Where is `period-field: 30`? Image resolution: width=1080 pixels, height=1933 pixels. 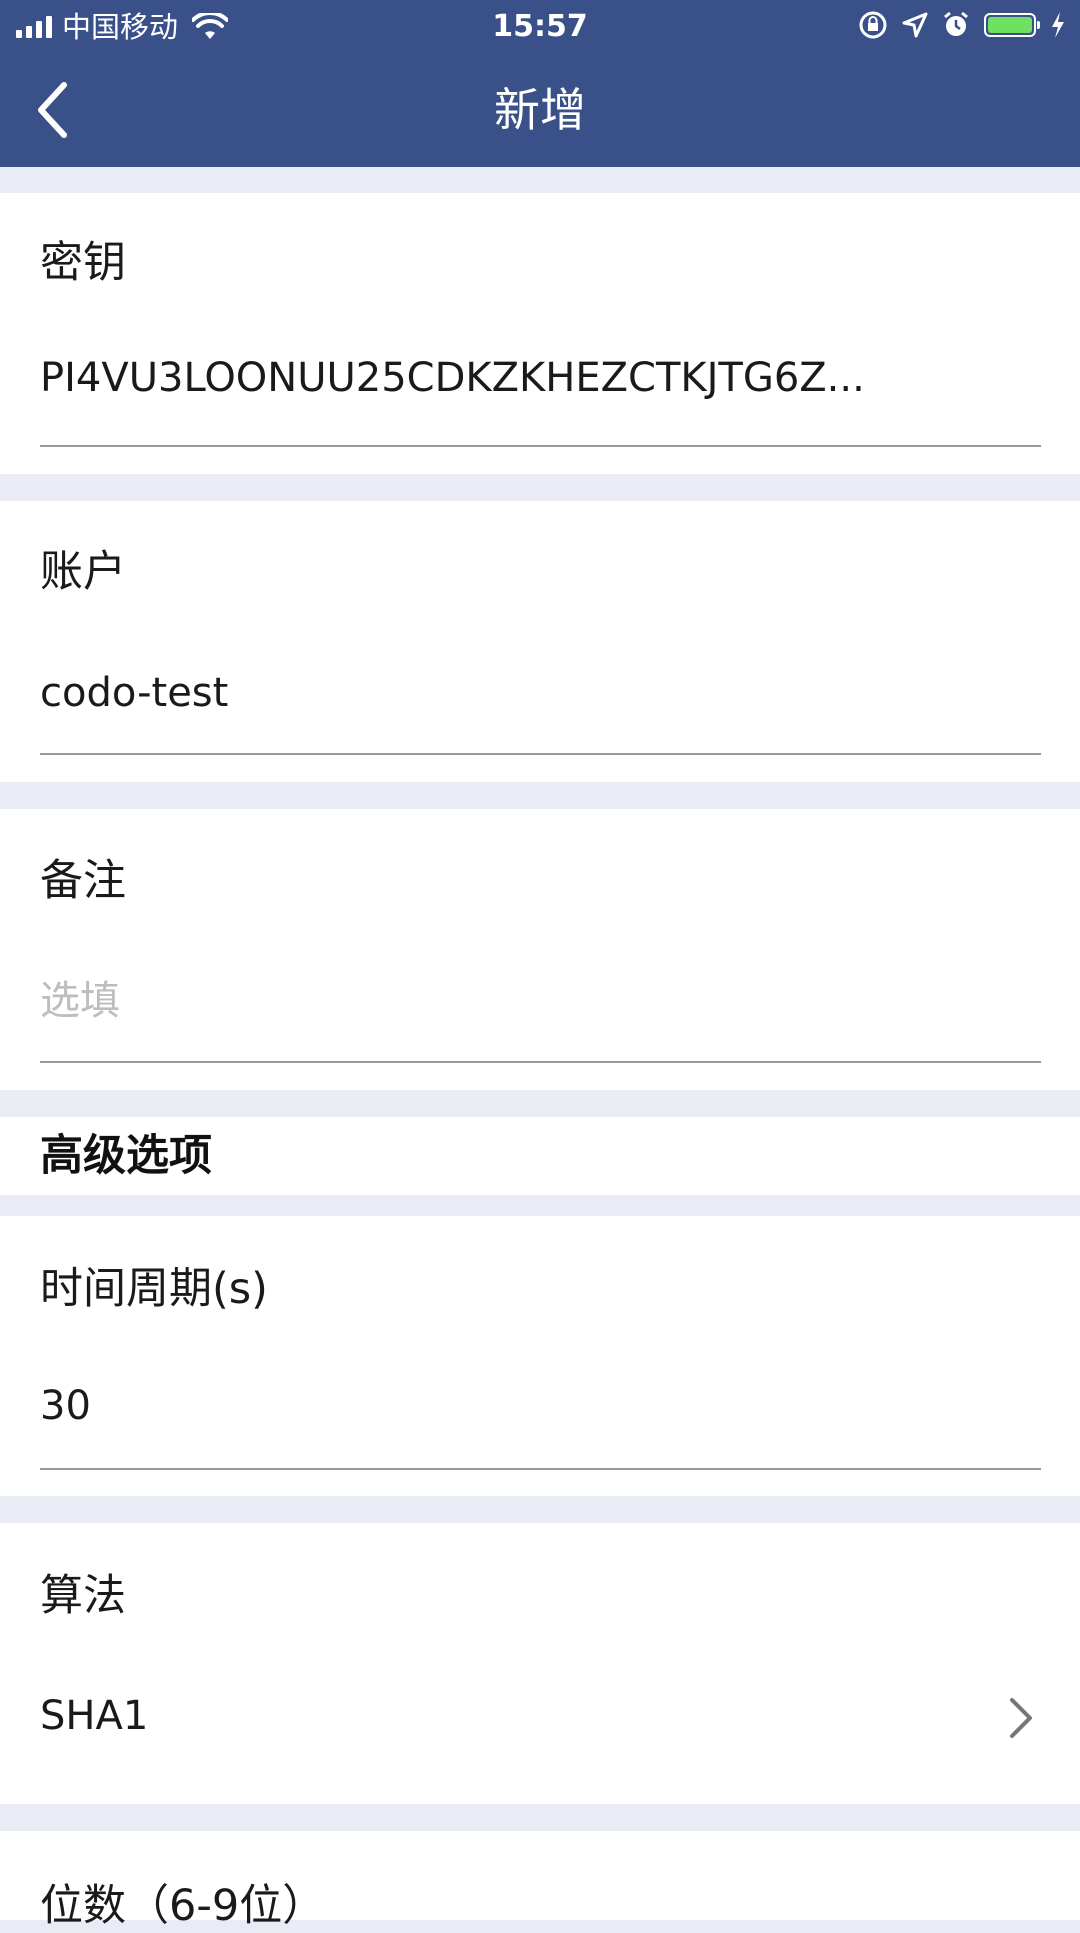
period-field: 30 is located at coordinates (65, 1406).